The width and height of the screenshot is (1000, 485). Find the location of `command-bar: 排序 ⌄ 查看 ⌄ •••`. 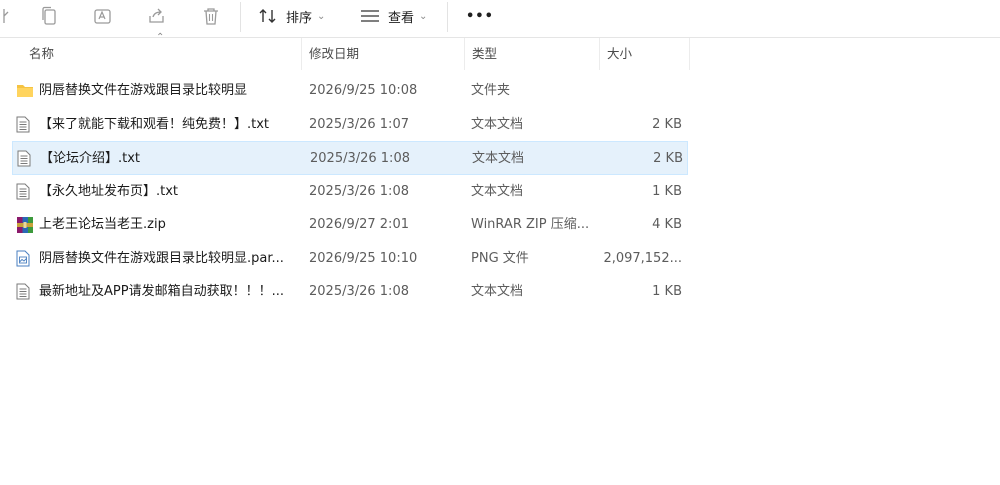

command-bar: 排序 ⌄ 查看 ⌄ ••• is located at coordinates (500, 19).